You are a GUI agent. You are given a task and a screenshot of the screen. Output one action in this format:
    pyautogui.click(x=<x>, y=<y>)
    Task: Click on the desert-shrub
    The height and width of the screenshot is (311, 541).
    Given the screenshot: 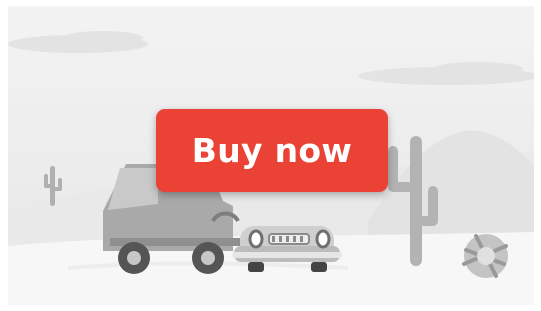 What is the action you would take?
    pyautogui.click(x=485, y=256)
    